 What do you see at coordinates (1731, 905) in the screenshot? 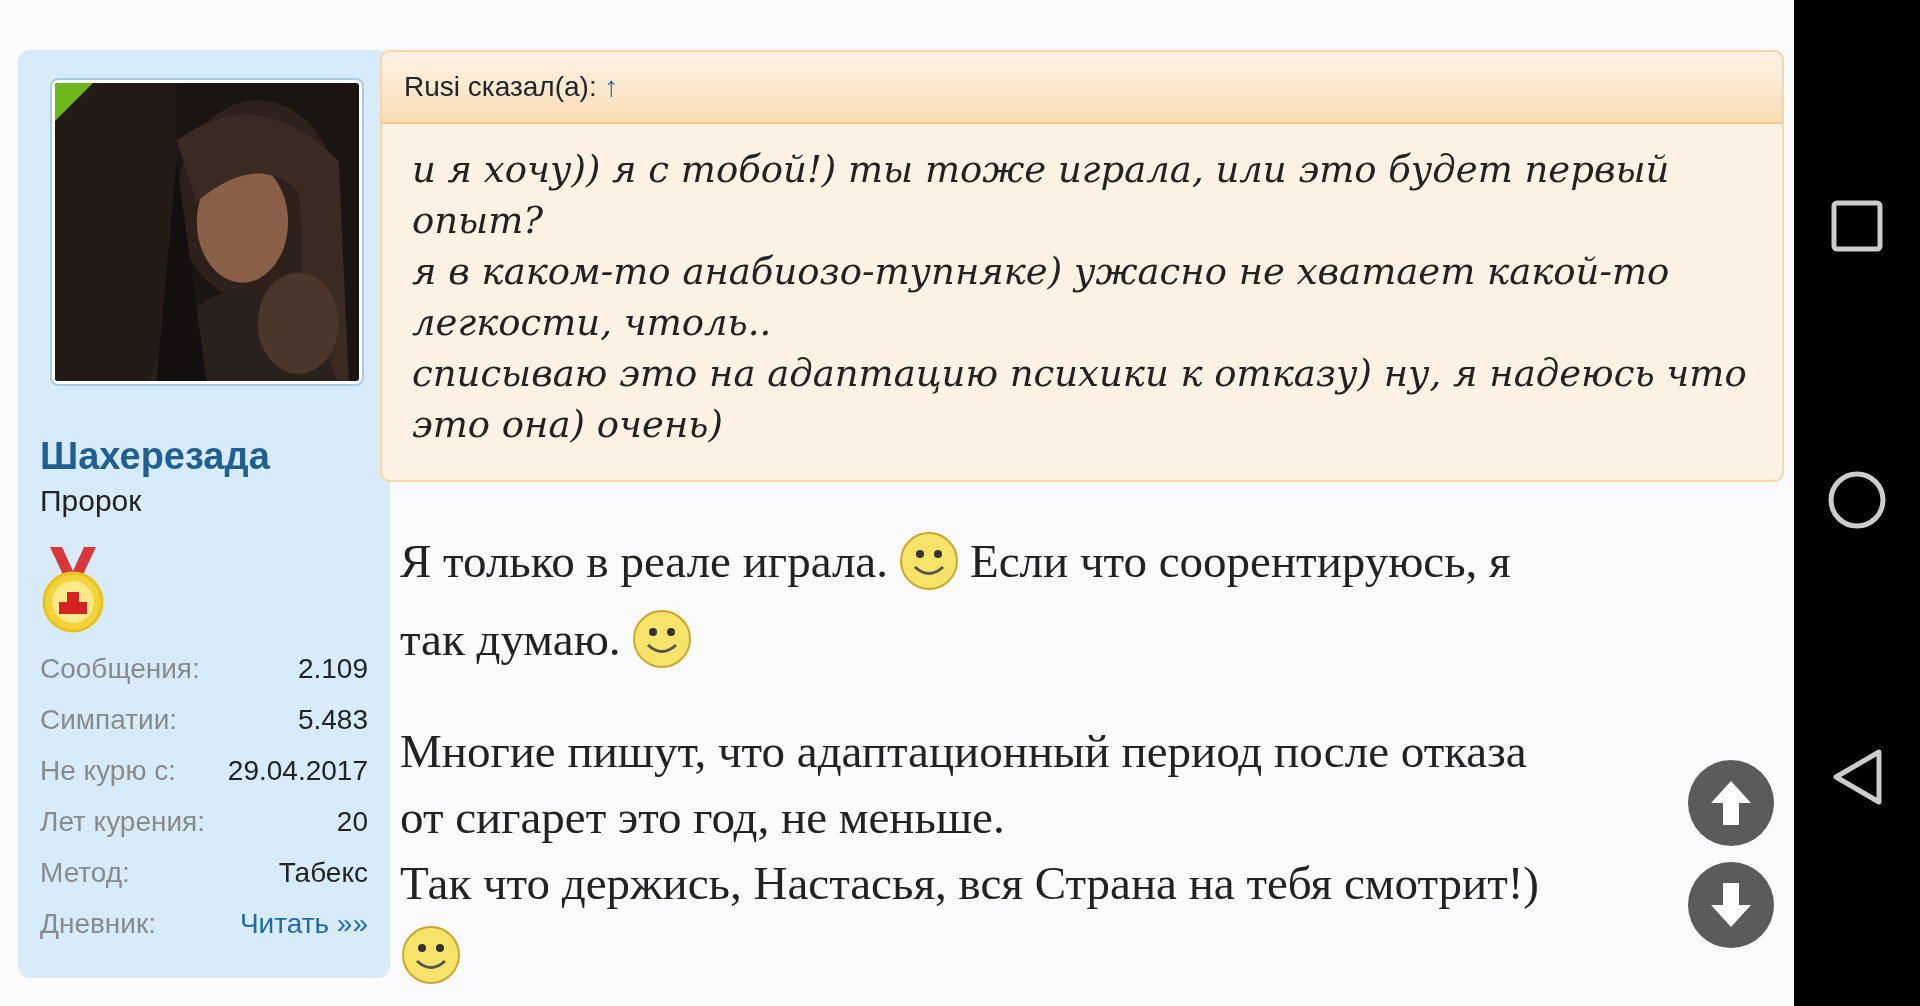
I see `down-arrow-icon` at bounding box center [1731, 905].